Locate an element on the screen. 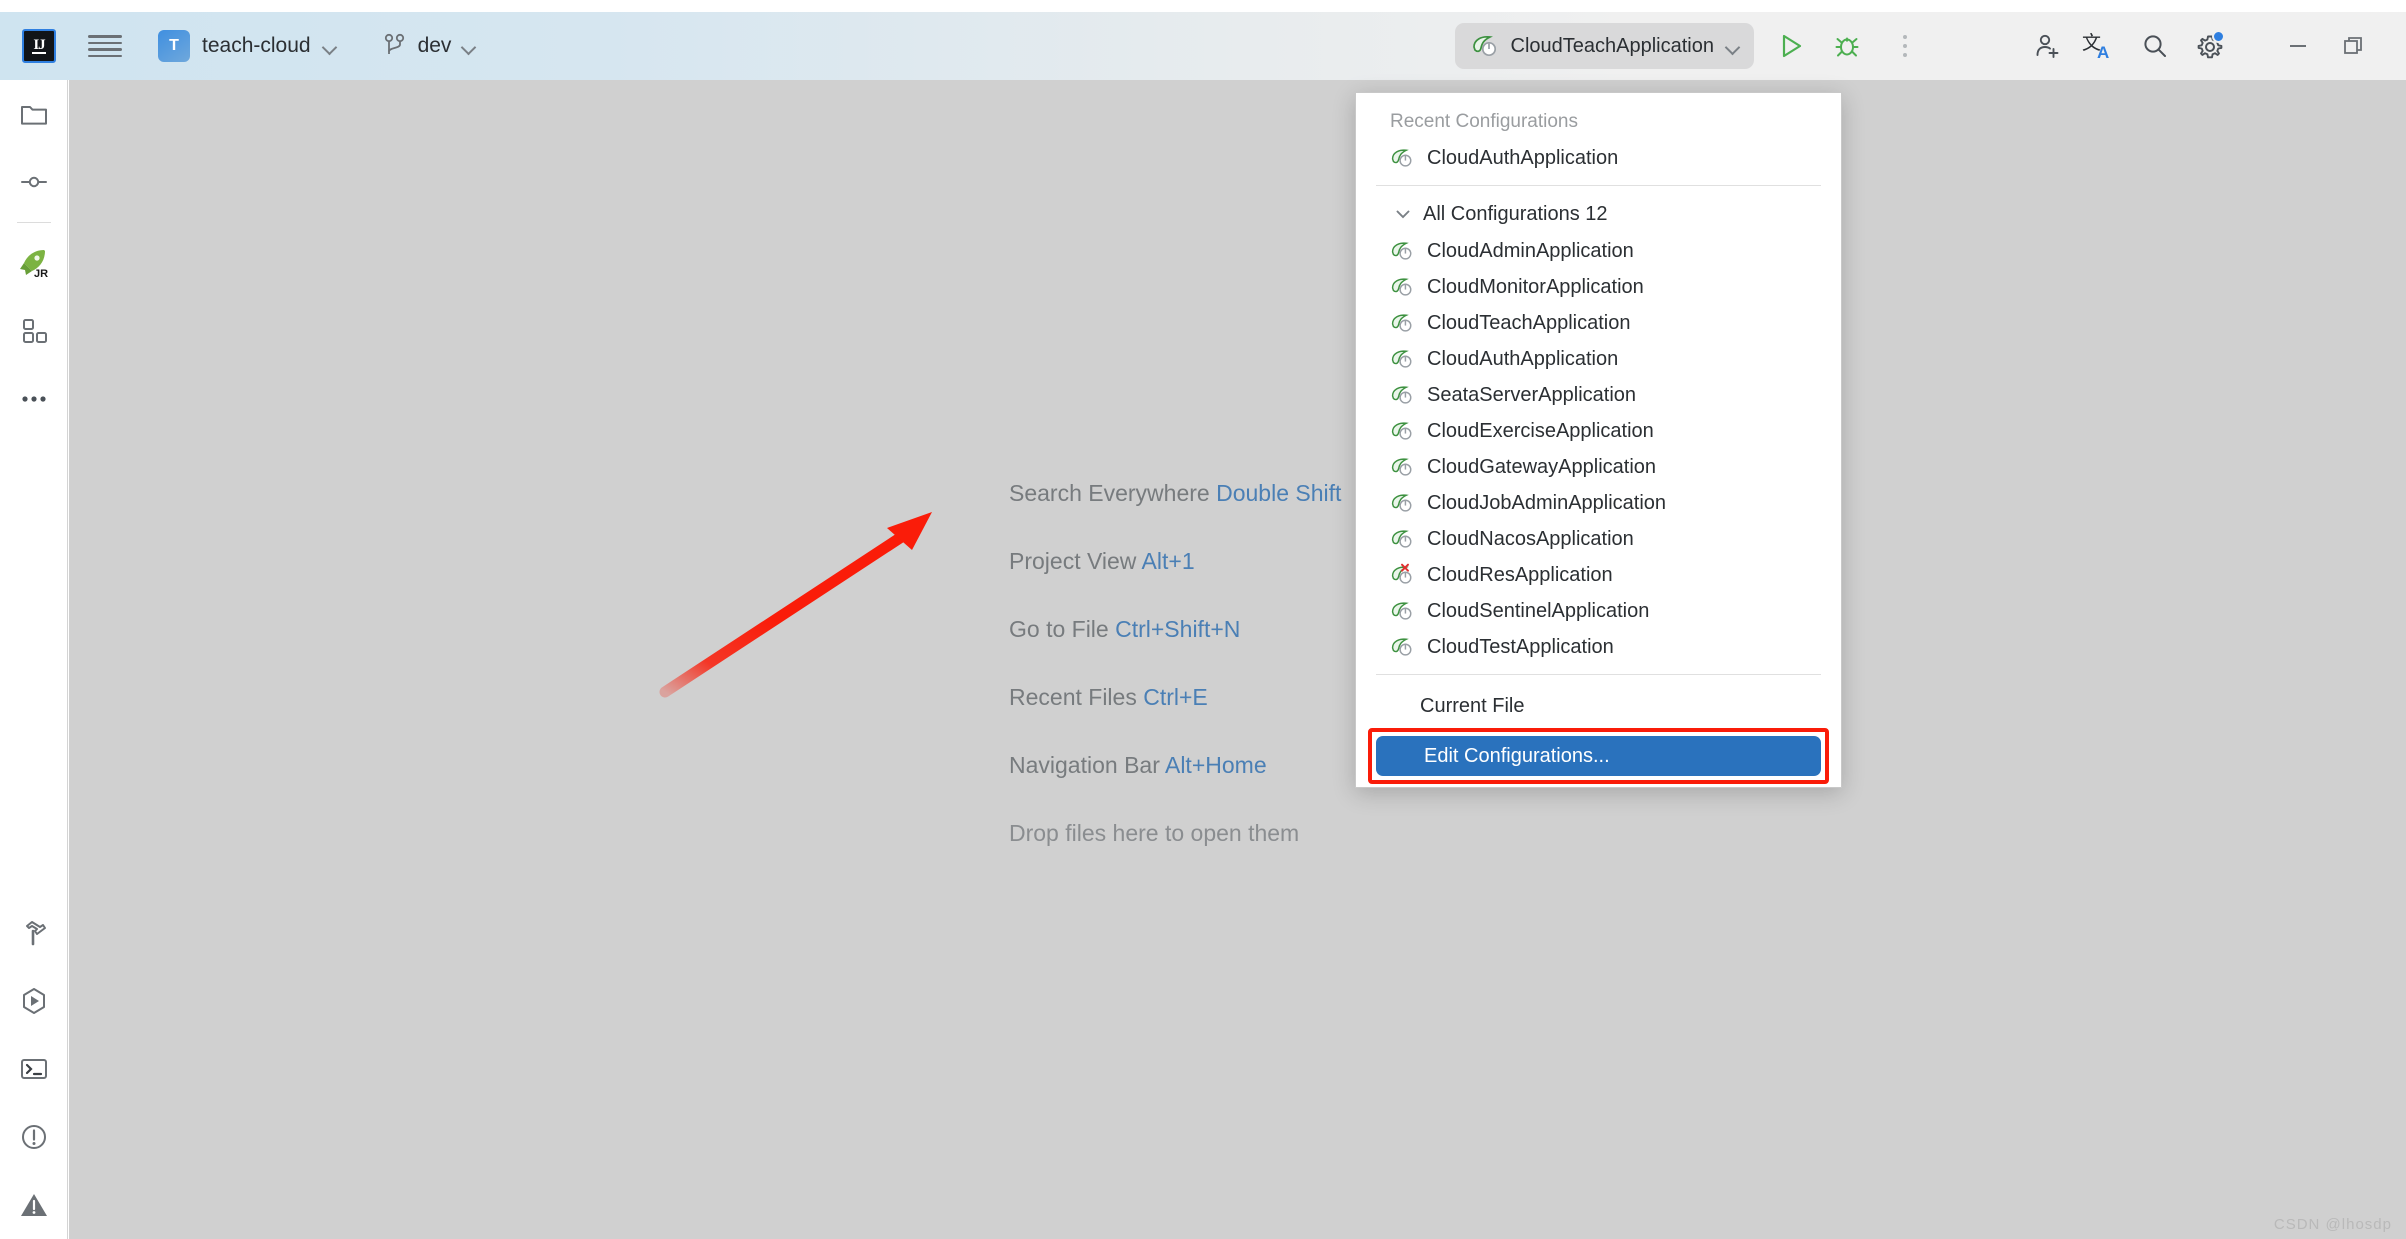  popup-item-cloudauthapplication: CloudAuthApplication is located at coordinates (1598, 359).